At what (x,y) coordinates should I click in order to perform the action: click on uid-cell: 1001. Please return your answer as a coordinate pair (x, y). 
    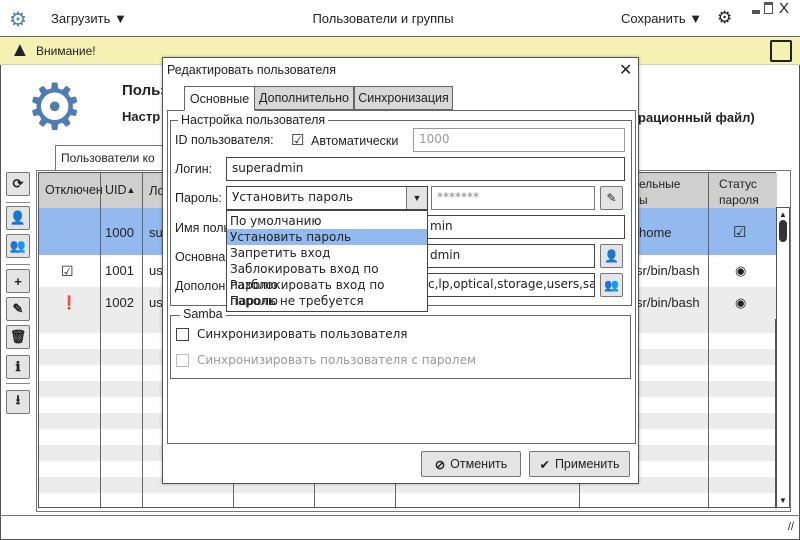
    Looking at the image, I should click on (119, 270).